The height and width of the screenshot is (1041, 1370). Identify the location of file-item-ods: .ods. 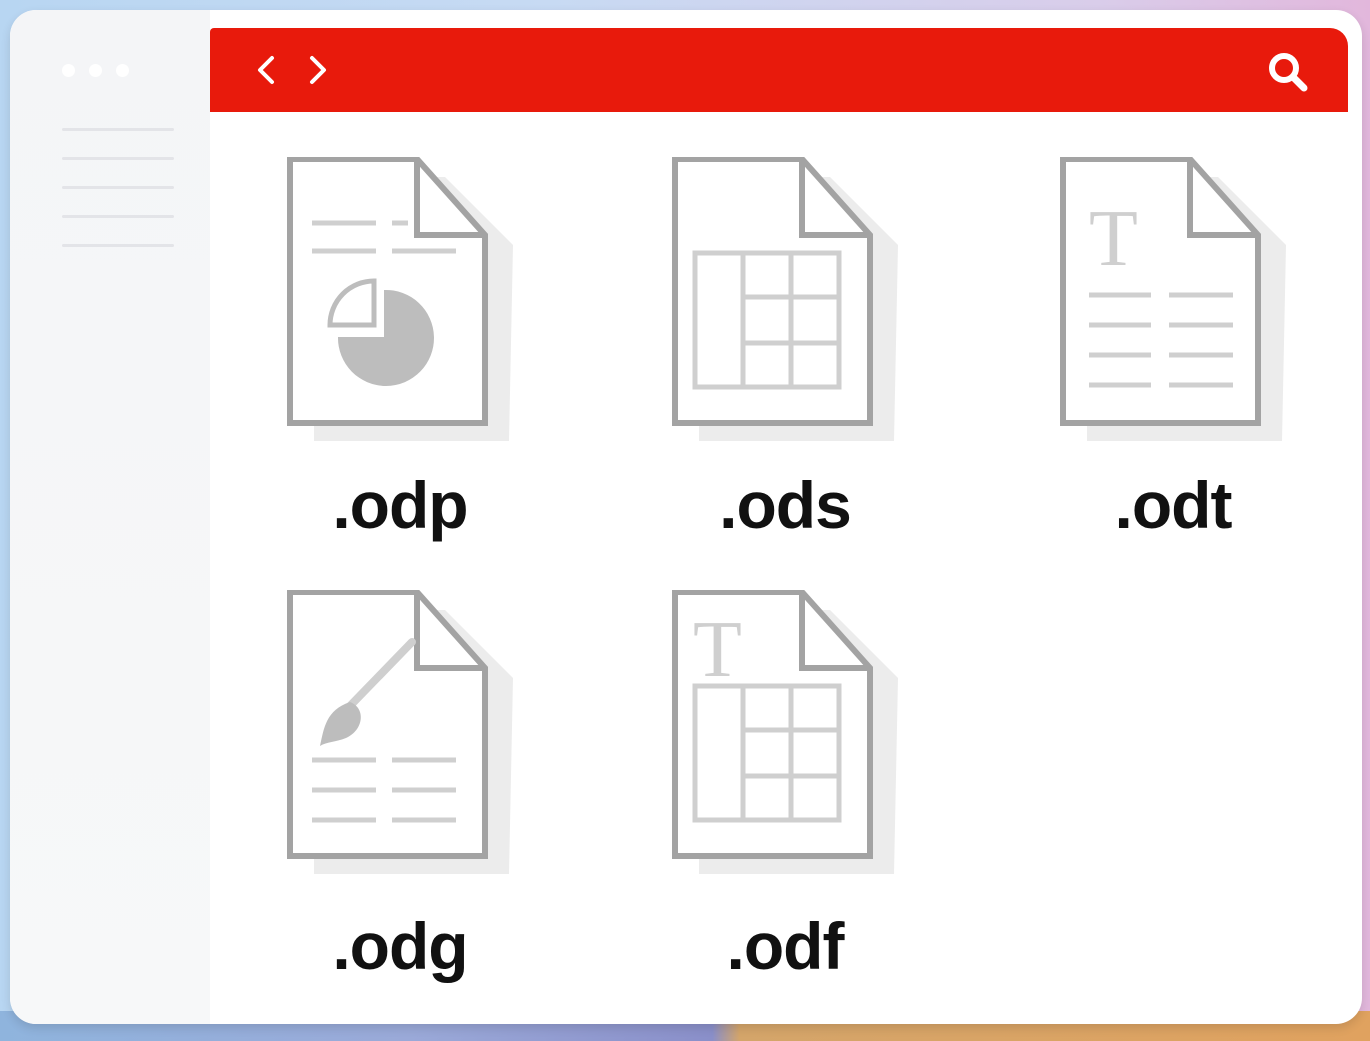
(795, 367).